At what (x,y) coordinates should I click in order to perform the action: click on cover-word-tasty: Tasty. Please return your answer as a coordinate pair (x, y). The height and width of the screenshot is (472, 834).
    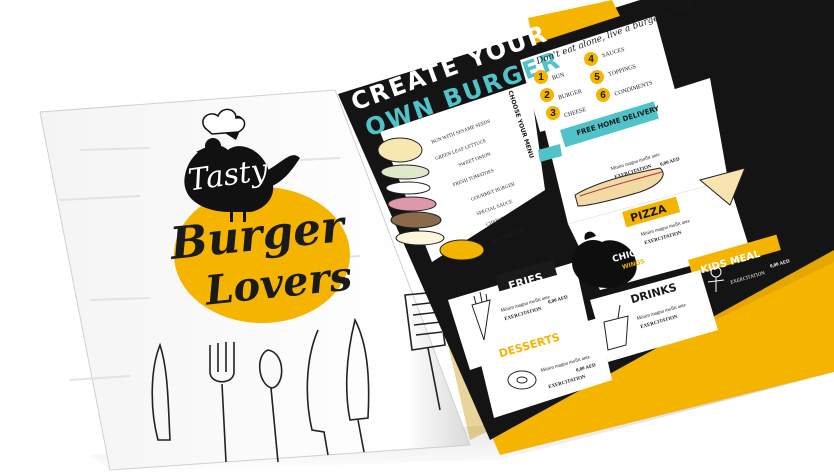
    Looking at the image, I should click on (228, 175).